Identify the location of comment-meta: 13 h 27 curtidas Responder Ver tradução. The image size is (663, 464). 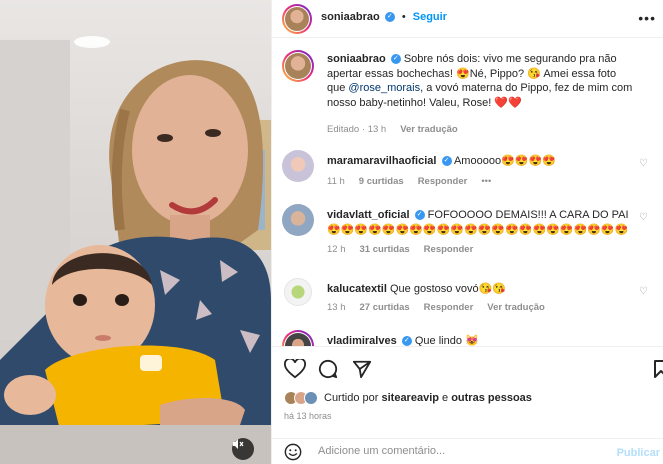
(436, 307).